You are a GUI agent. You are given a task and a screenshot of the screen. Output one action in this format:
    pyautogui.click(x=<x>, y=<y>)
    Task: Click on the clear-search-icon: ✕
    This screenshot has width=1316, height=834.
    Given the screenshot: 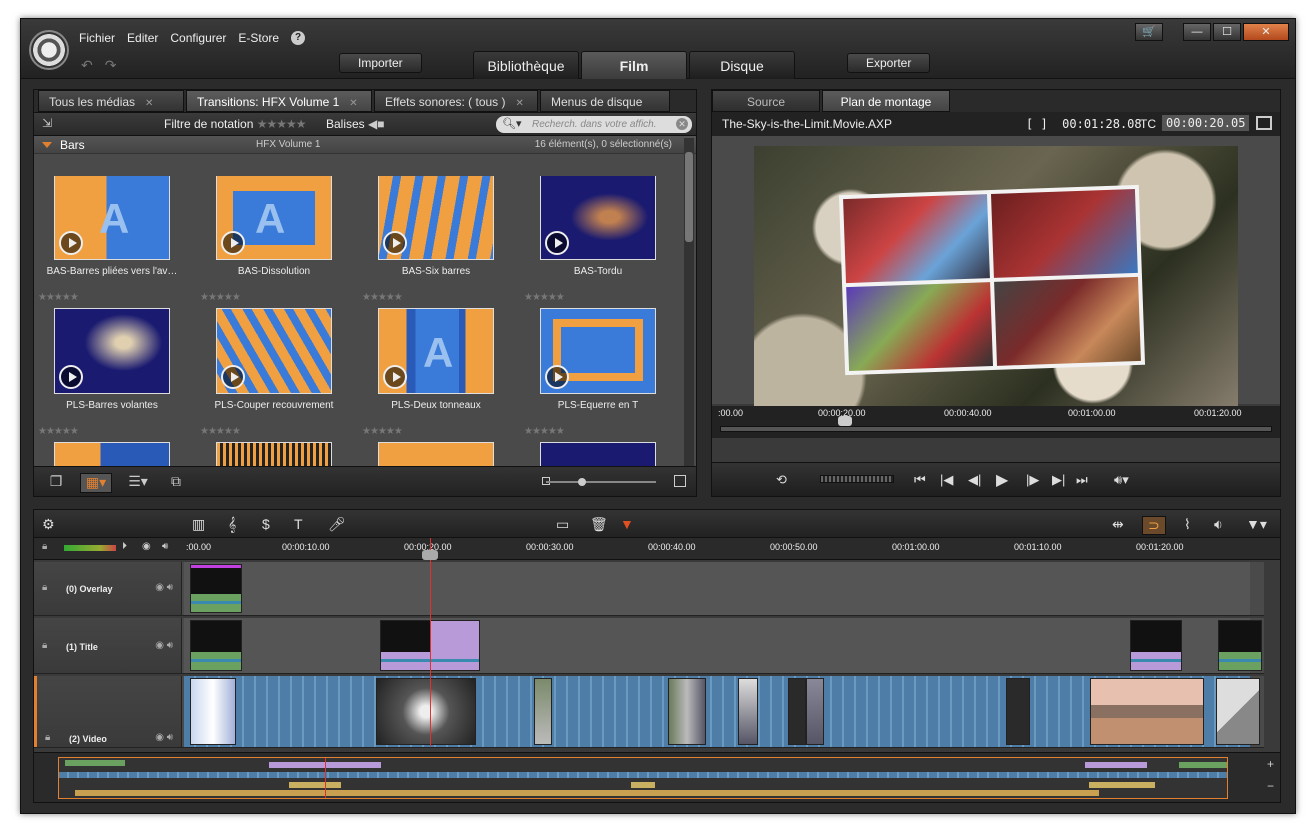 What is the action you would take?
    pyautogui.click(x=682, y=124)
    